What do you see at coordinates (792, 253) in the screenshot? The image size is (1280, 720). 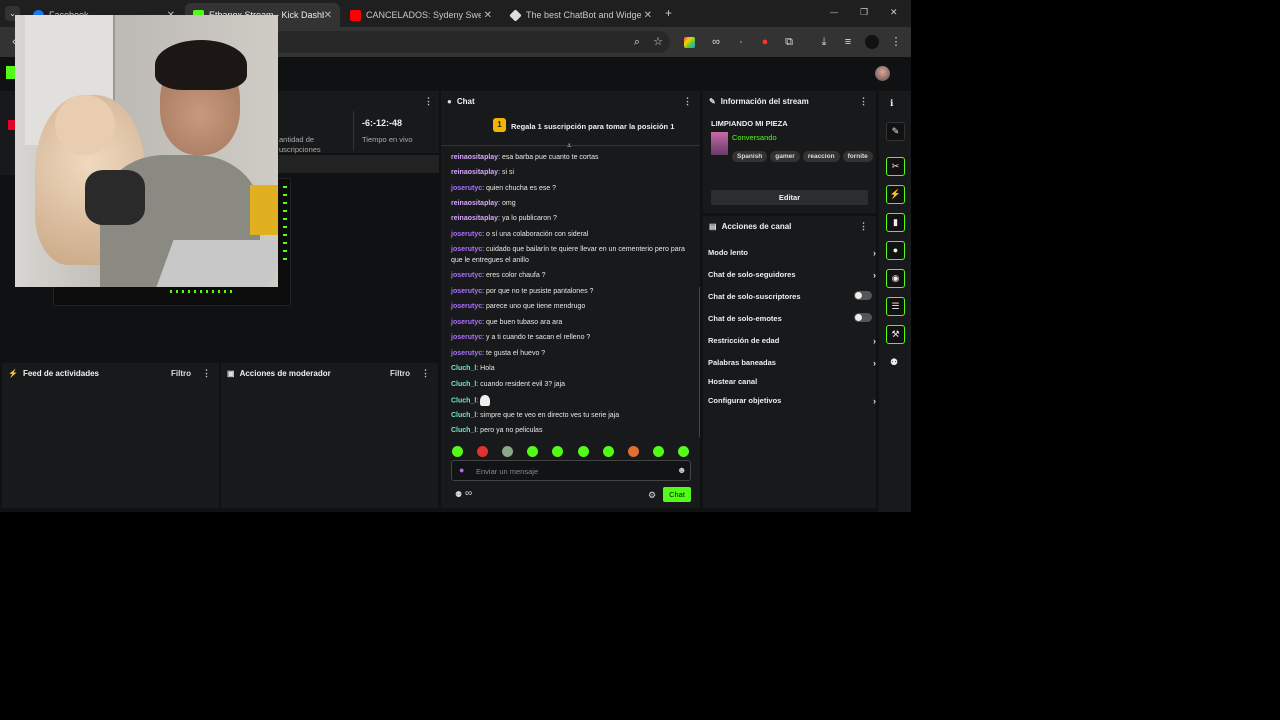 I see `channel-action-modo-lento: Modo lento ›` at bounding box center [792, 253].